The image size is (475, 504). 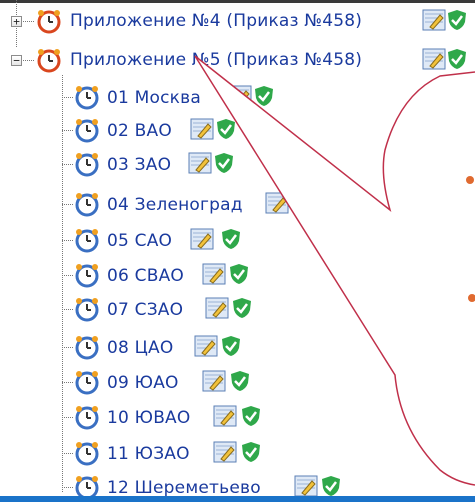 I want to click on tree-node-child: 05 САО, so click(x=237, y=242).